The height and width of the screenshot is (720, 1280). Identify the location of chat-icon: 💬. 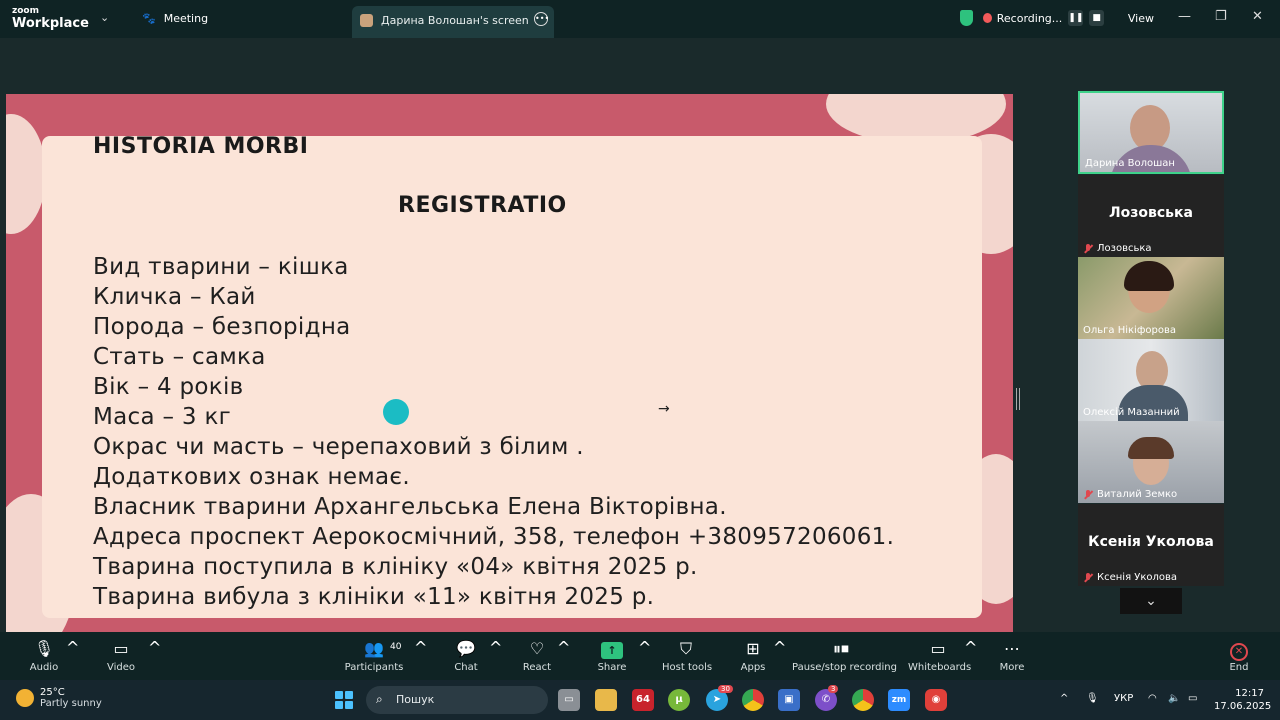
(466, 648).